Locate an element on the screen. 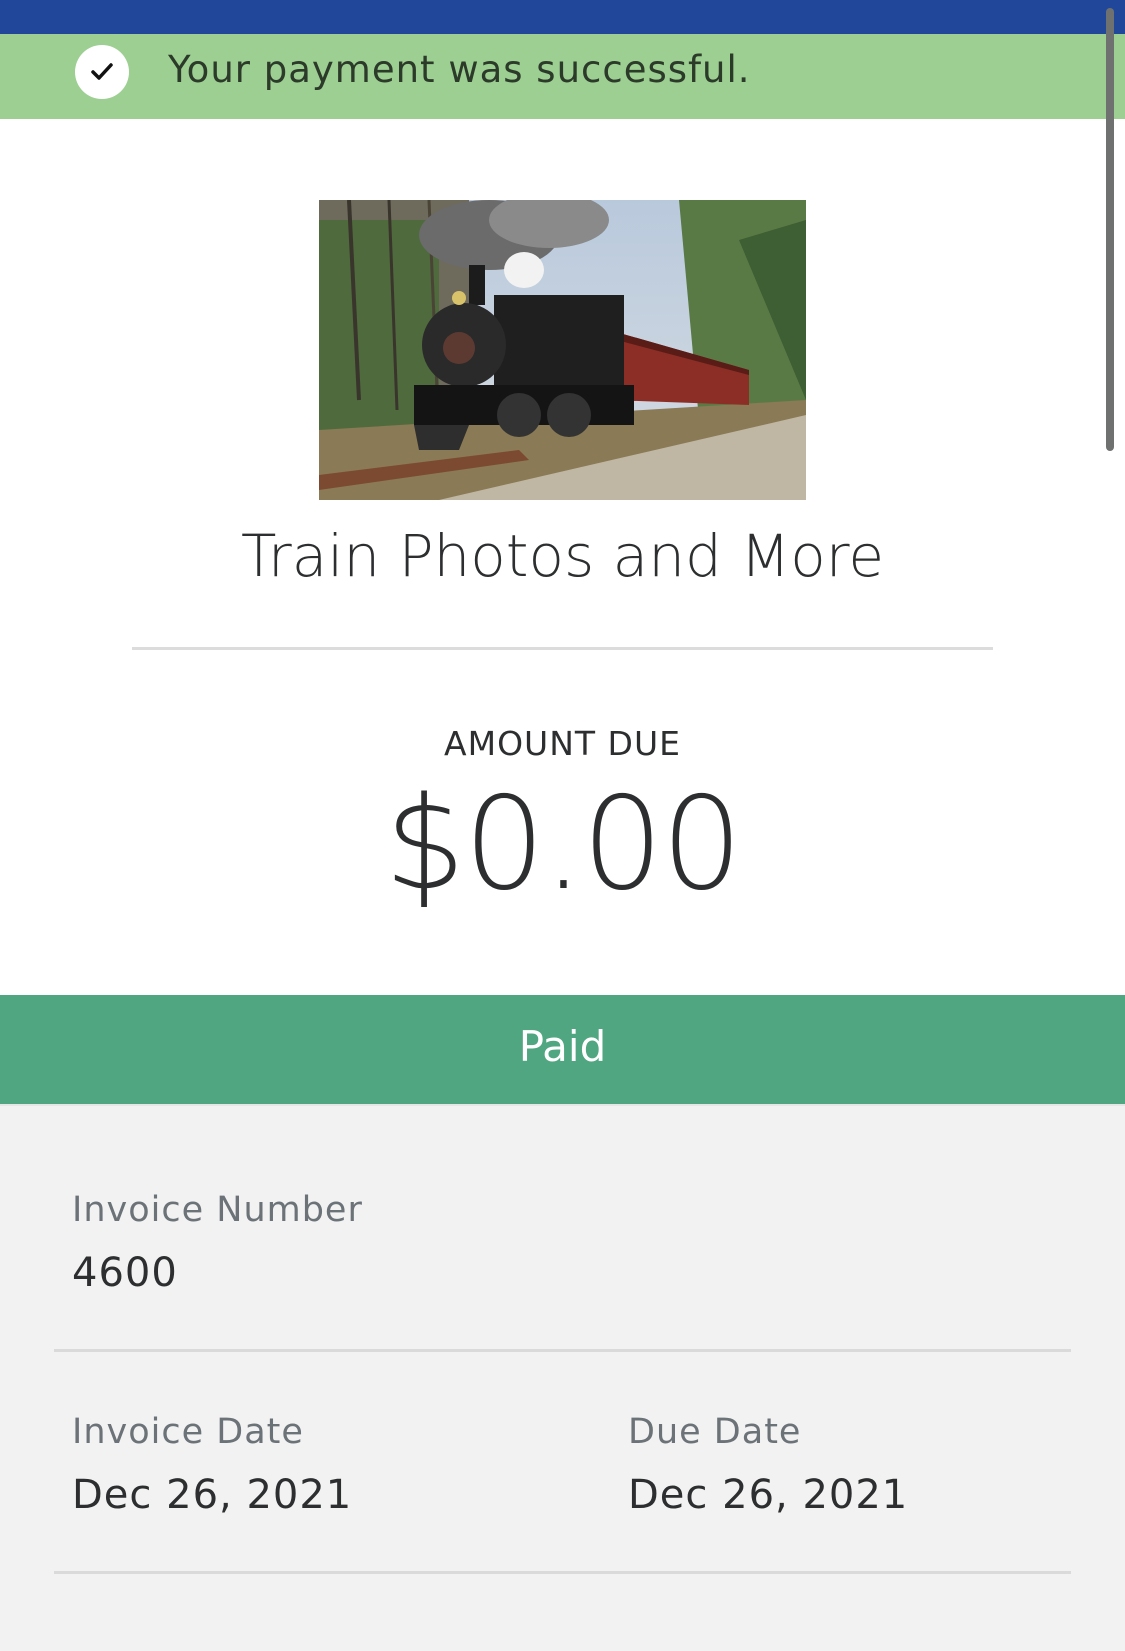 This screenshot has width=1125, height=1651. amount-due-label: AMOUNT DUE is located at coordinates (562, 743).